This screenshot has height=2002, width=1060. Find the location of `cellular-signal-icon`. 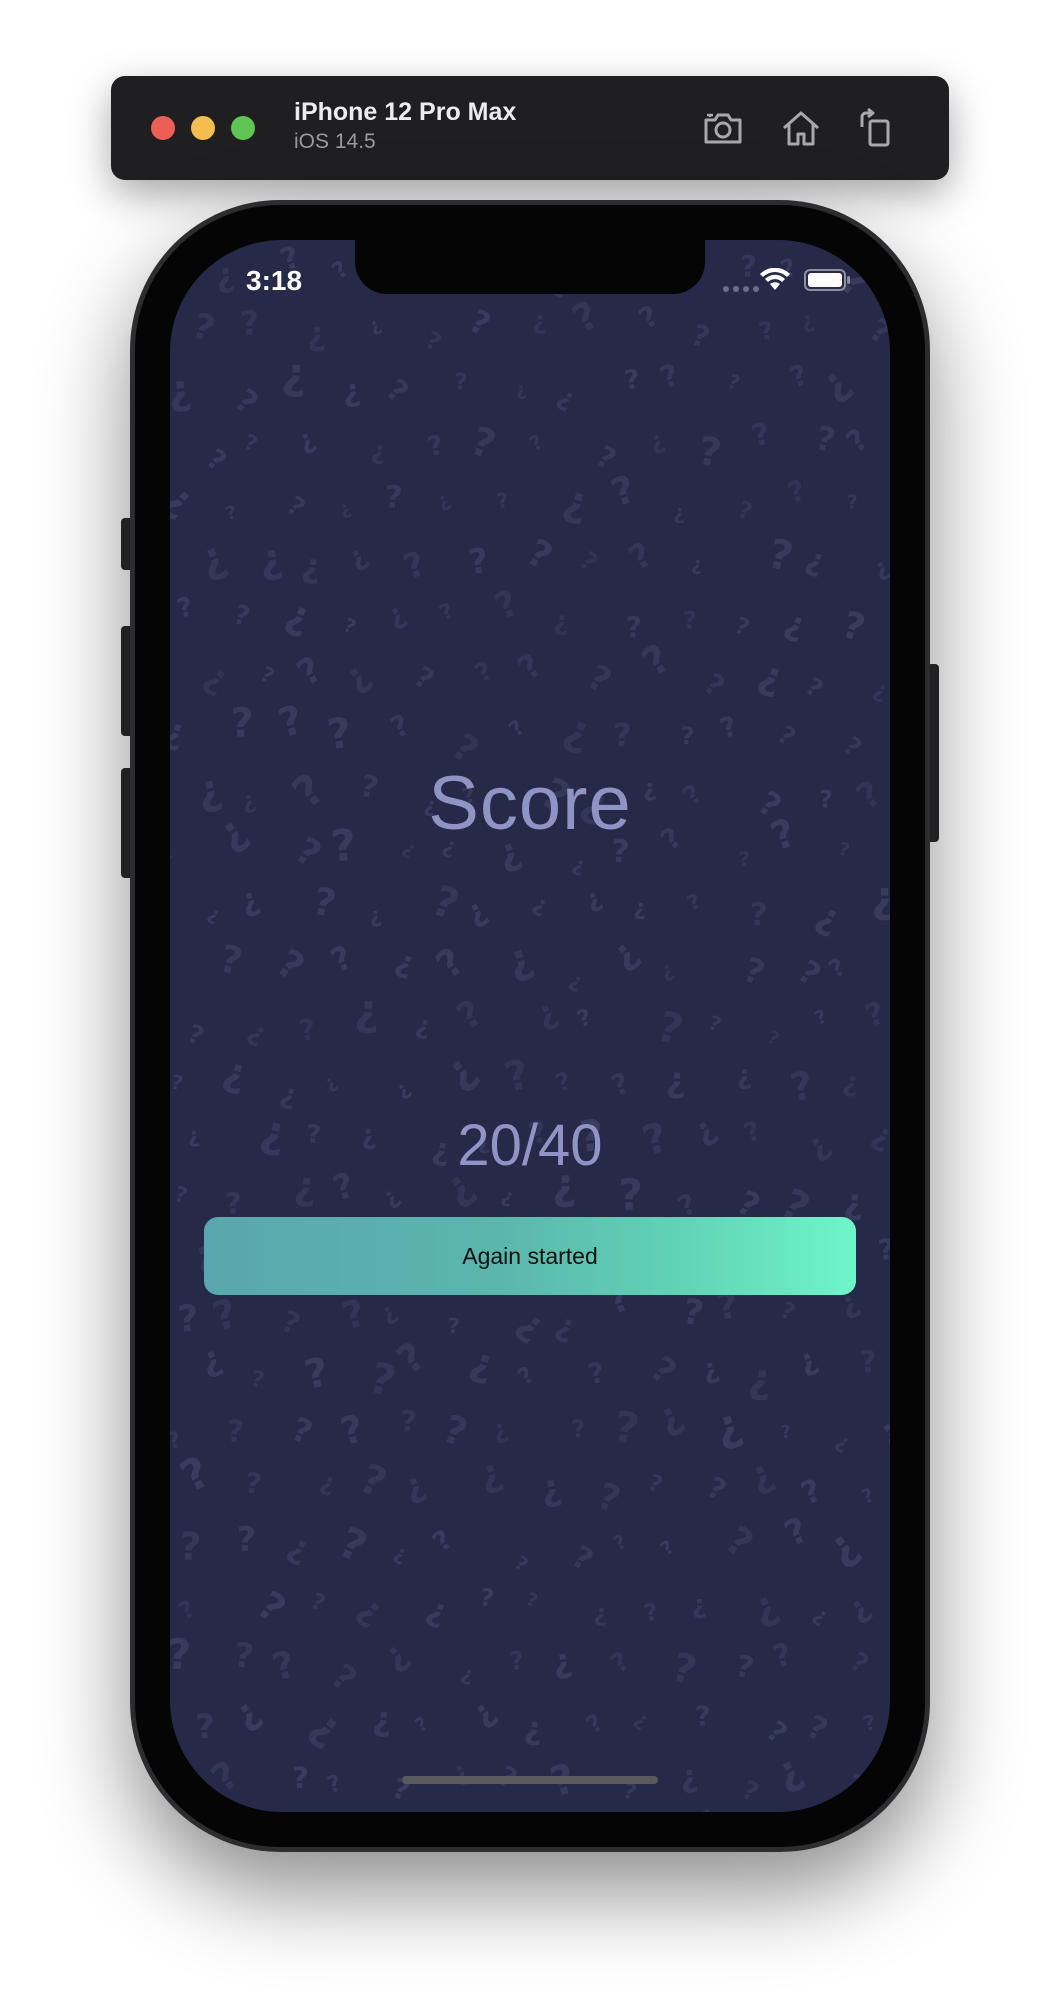

cellular-signal-icon is located at coordinates (741, 289).